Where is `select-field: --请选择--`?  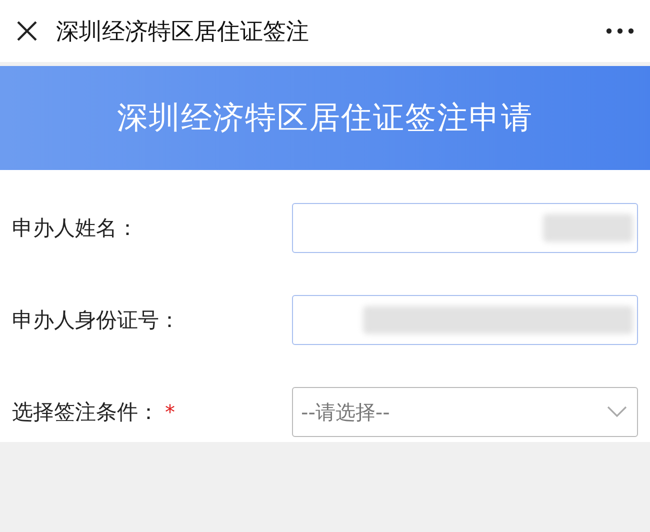
select-field: --请选择-- is located at coordinates (465, 412).